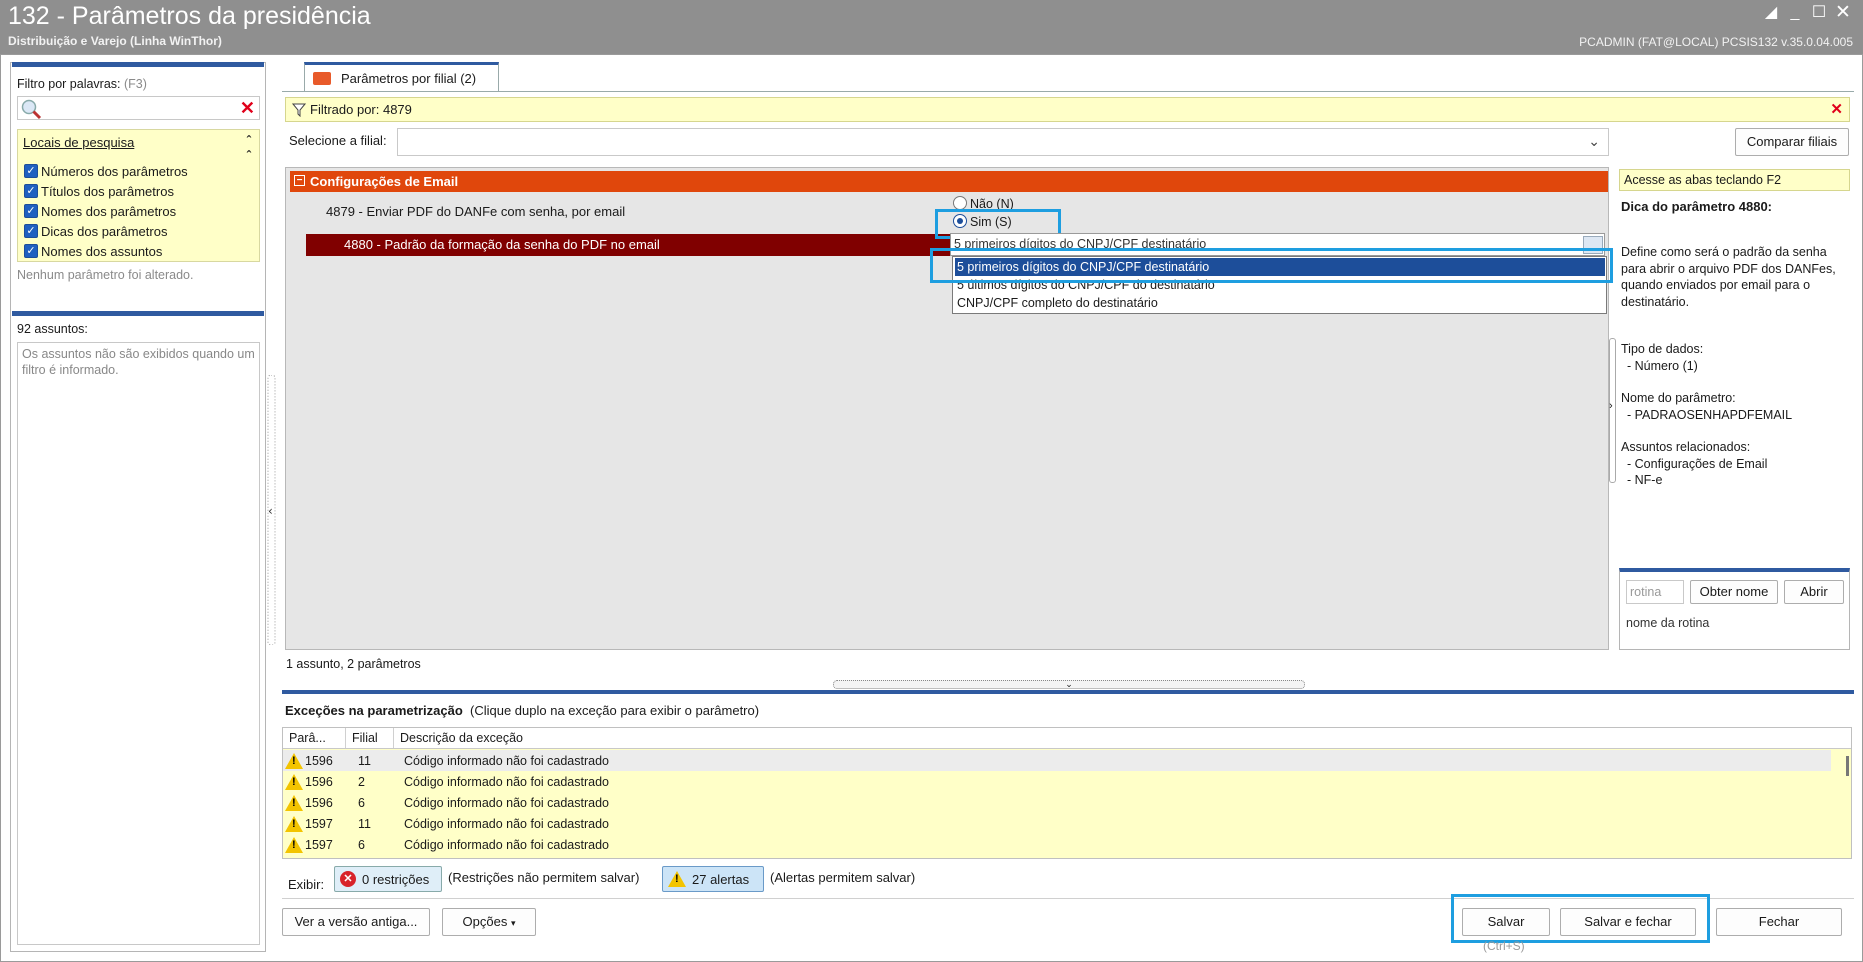  I want to click on clear-search-icon: ✕, so click(247, 108).